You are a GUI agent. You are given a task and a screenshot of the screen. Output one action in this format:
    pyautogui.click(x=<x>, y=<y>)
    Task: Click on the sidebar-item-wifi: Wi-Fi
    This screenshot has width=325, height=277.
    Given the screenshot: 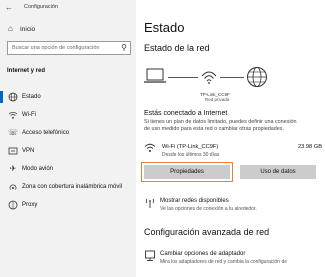 What is the action you would take?
    pyautogui.click(x=68, y=115)
    